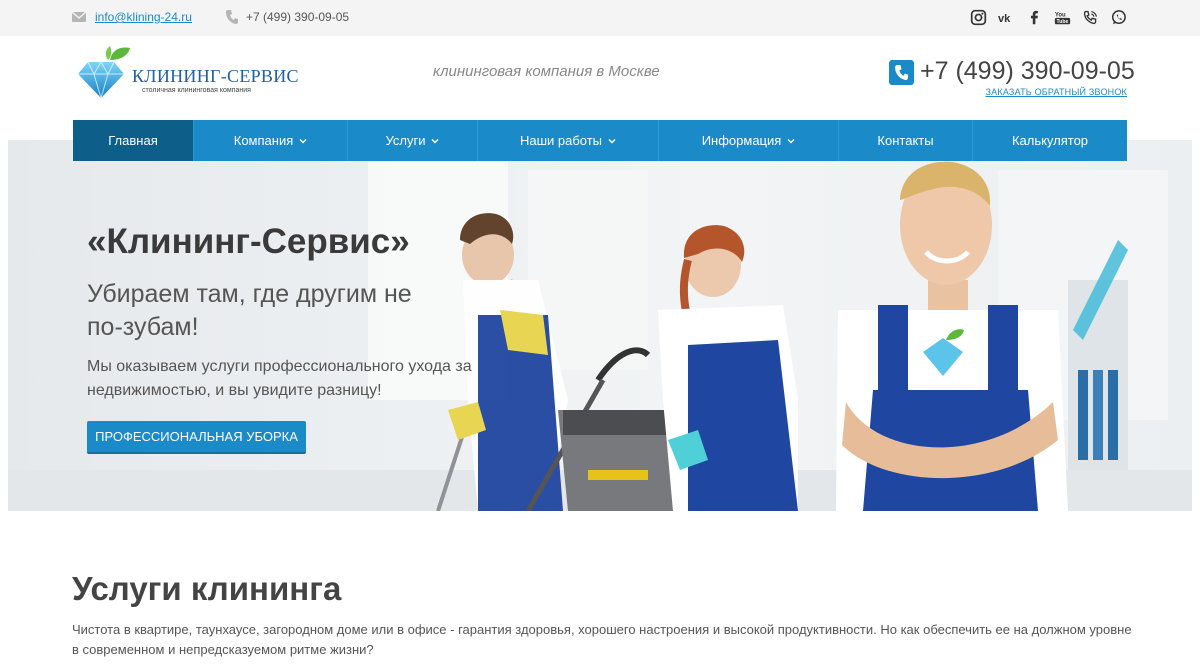 The width and height of the screenshot is (1200, 664). I want to click on nav-item-contacts: Контакты, so click(906, 140).